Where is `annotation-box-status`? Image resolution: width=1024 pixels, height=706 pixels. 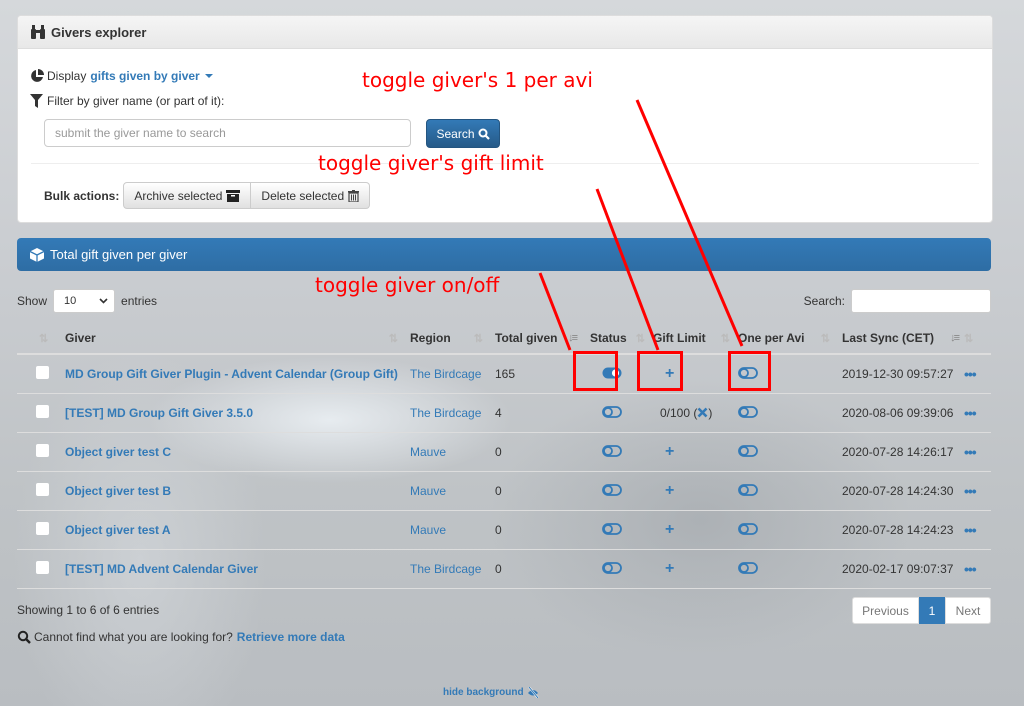 annotation-box-status is located at coordinates (595, 371).